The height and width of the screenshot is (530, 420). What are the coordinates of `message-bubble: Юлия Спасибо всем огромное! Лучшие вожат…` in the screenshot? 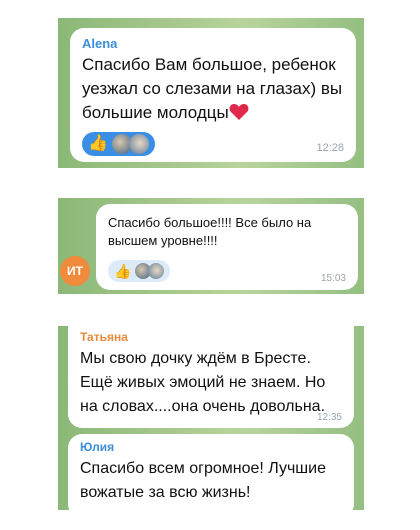 It's located at (211, 472).